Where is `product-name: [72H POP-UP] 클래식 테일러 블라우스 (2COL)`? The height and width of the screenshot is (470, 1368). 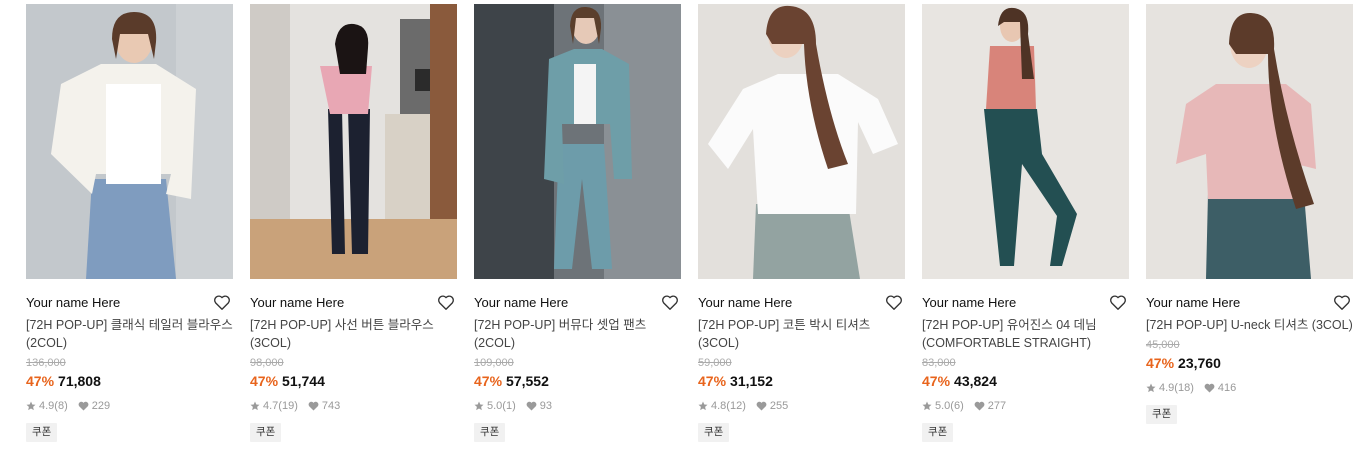
product-name: [72H POP-UP] 클래식 테일러 블라우스 (2COL) is located at coordinates (129, 334).